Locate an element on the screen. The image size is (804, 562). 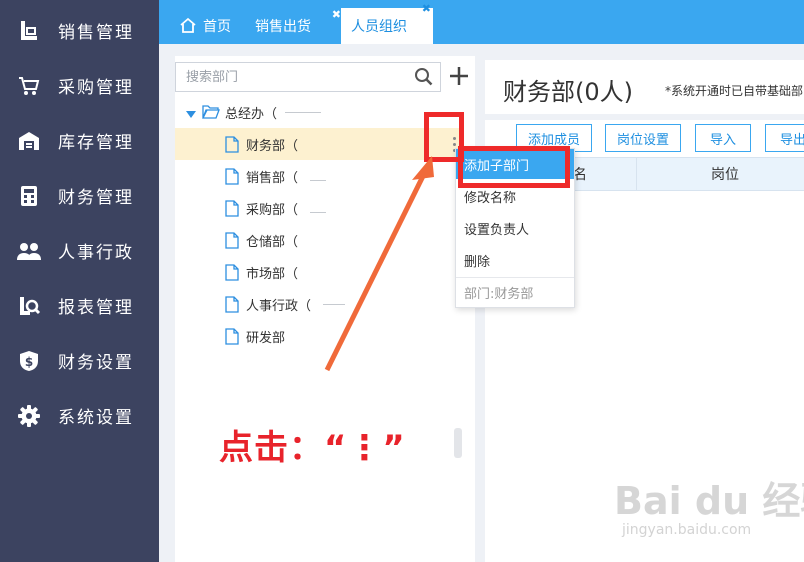
watermark-url: jingyan.baidu.com is located at coordinates (687, 530).